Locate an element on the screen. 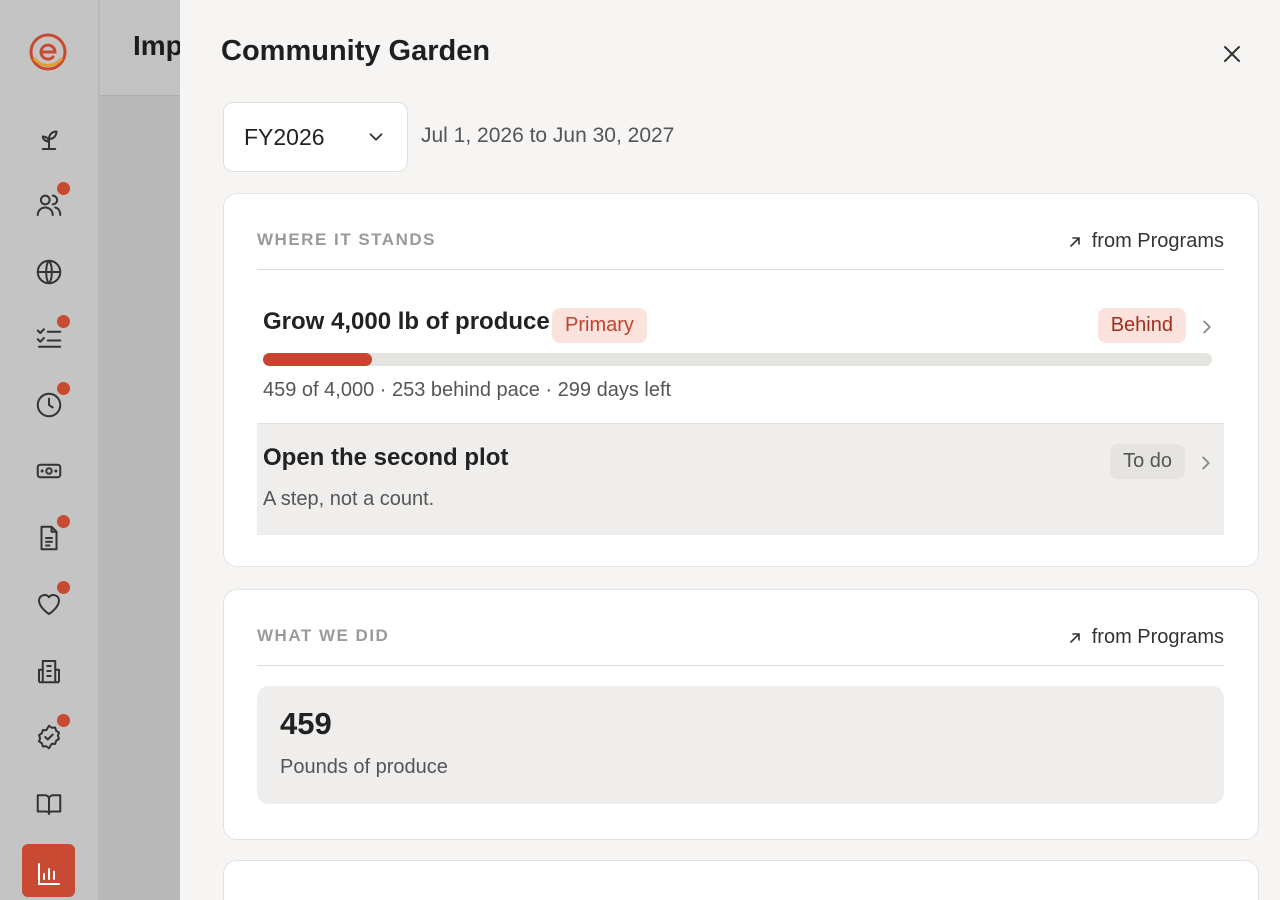 The image size is (1280, 900). globe-icon is located at coordinates (49, 272).